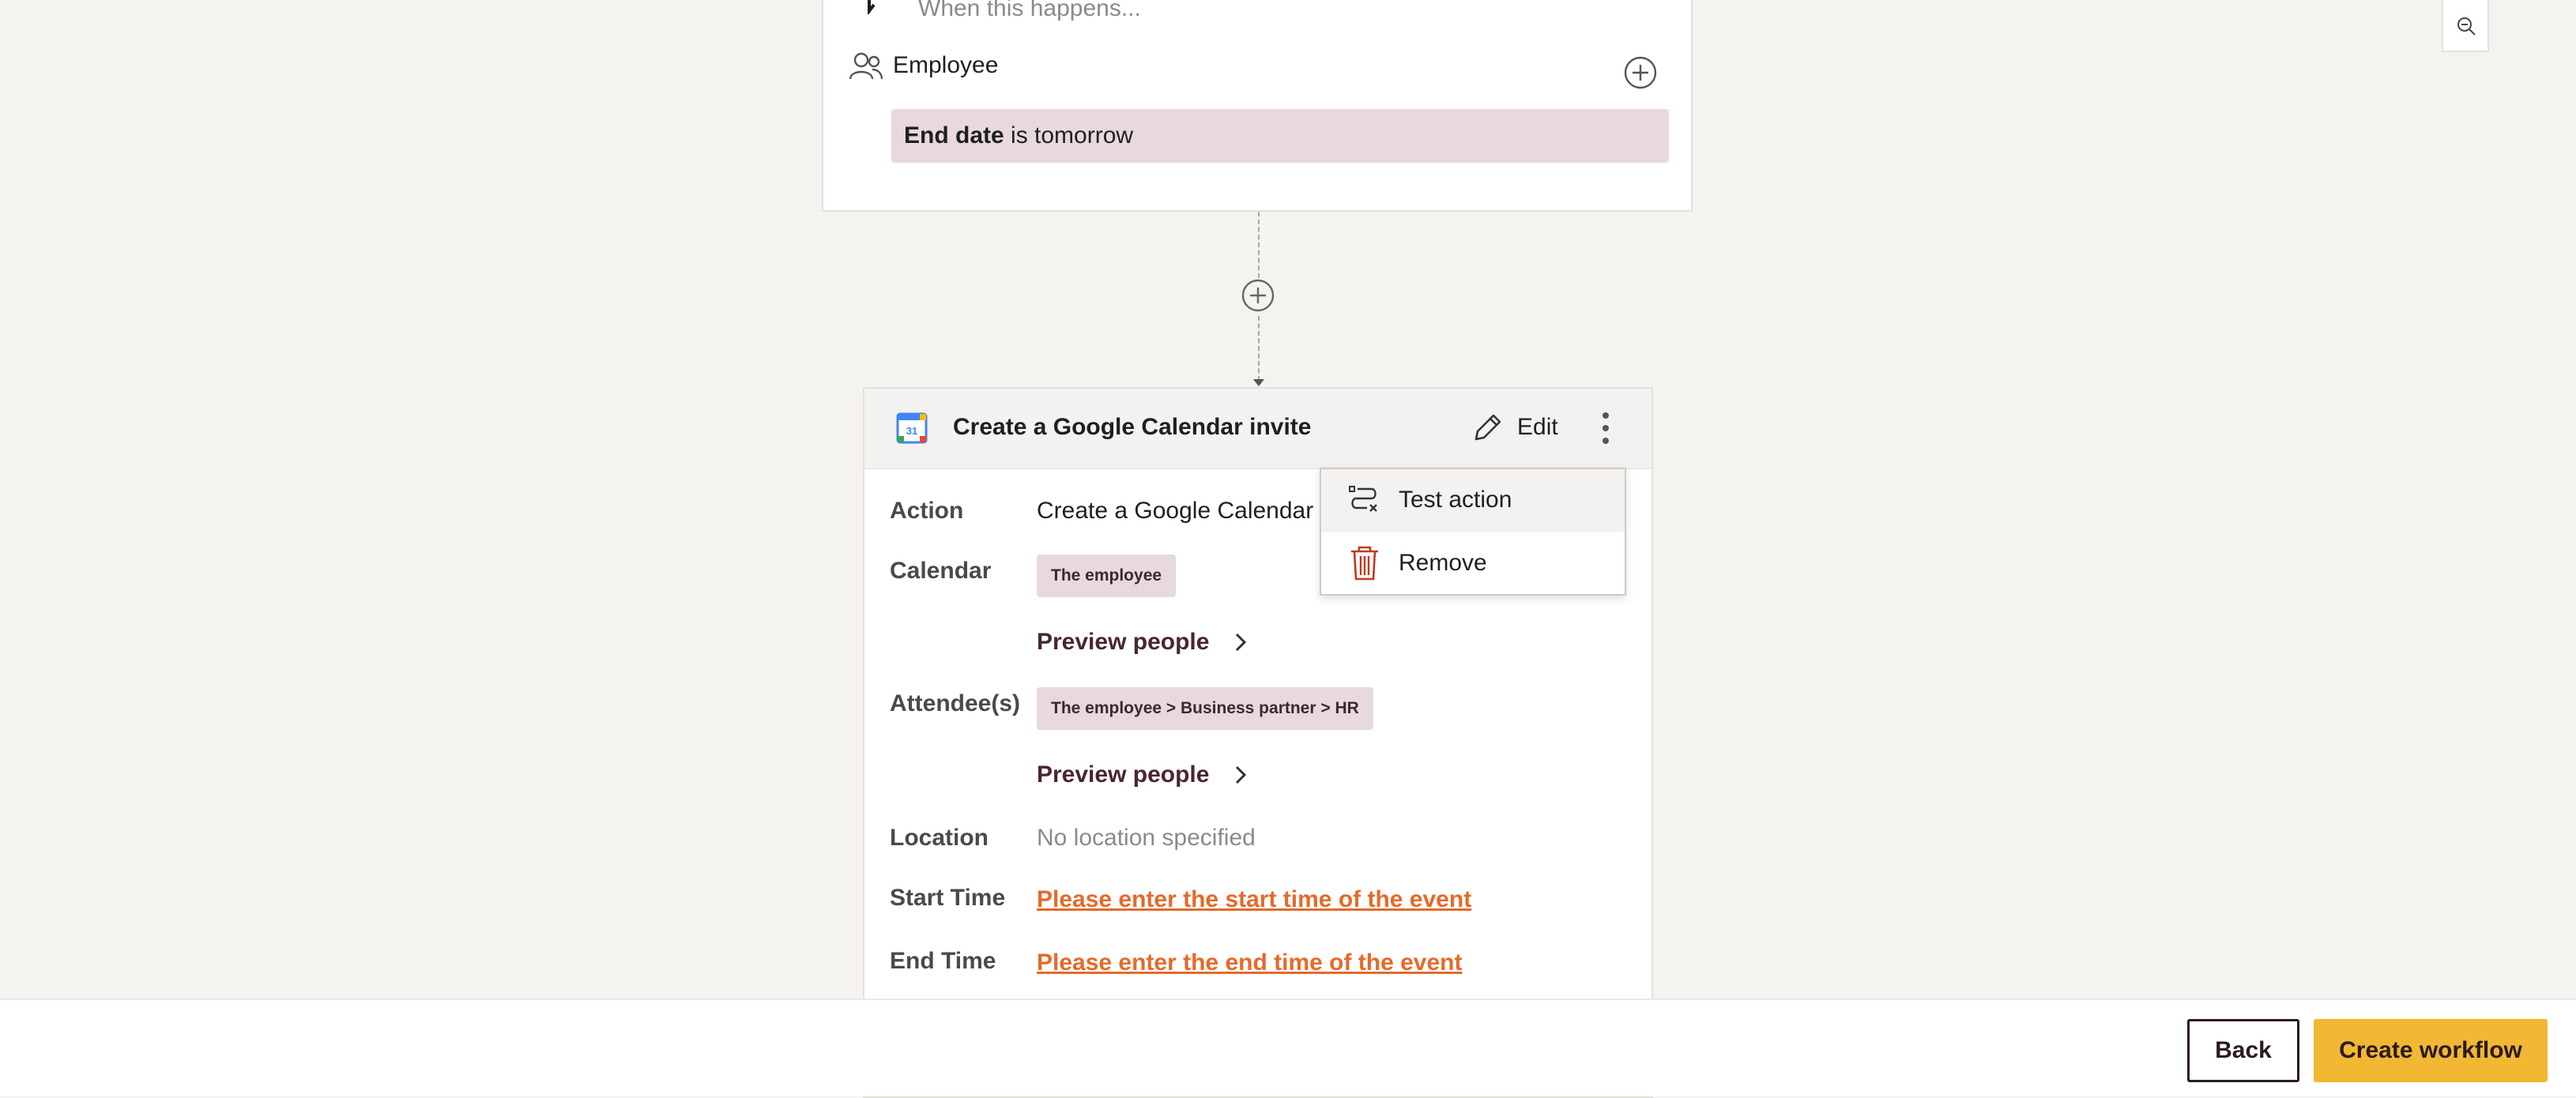 The width and height of the screenshot is (2576, 1098). What do you see at coordinates (1363, 499) in the screenshot?
I see `test-action-icon` at bounding box center [1363, 499].